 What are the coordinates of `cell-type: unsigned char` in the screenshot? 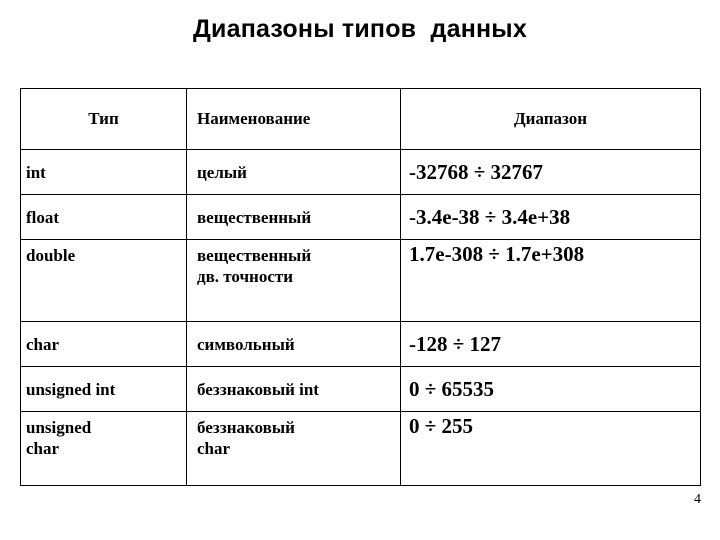 It's located at (103, 448).